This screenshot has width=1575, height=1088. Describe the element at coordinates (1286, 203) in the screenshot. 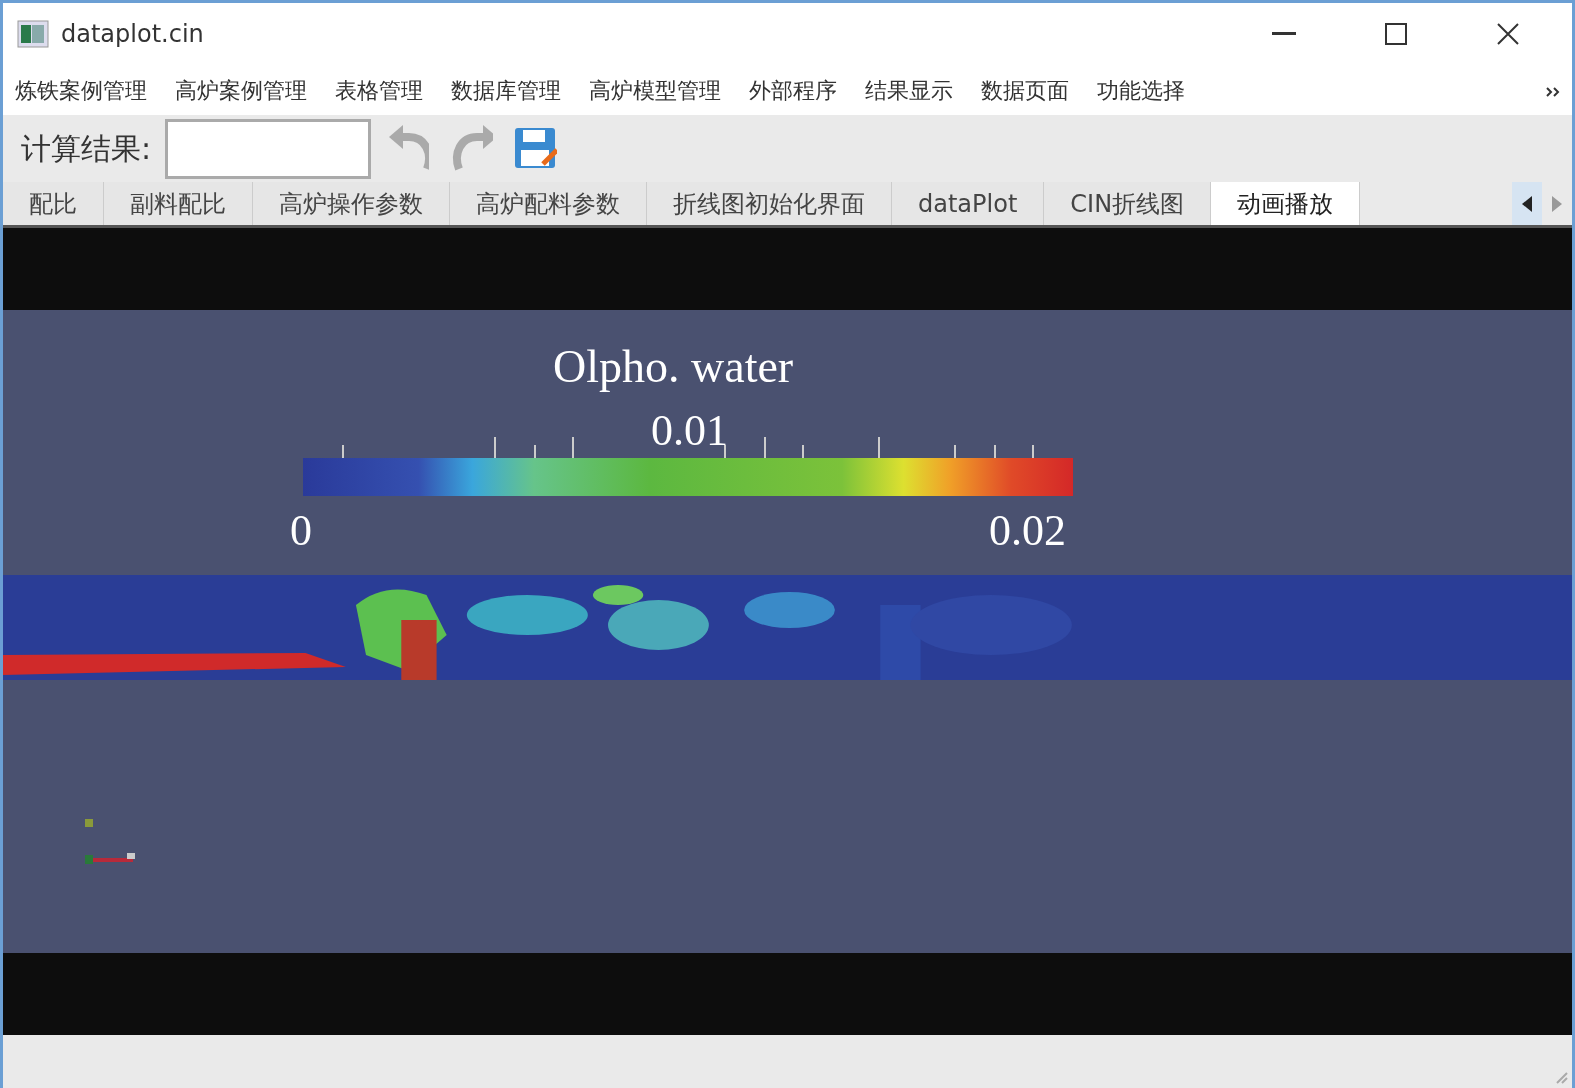

I see `tab: 动画播放` at that location.